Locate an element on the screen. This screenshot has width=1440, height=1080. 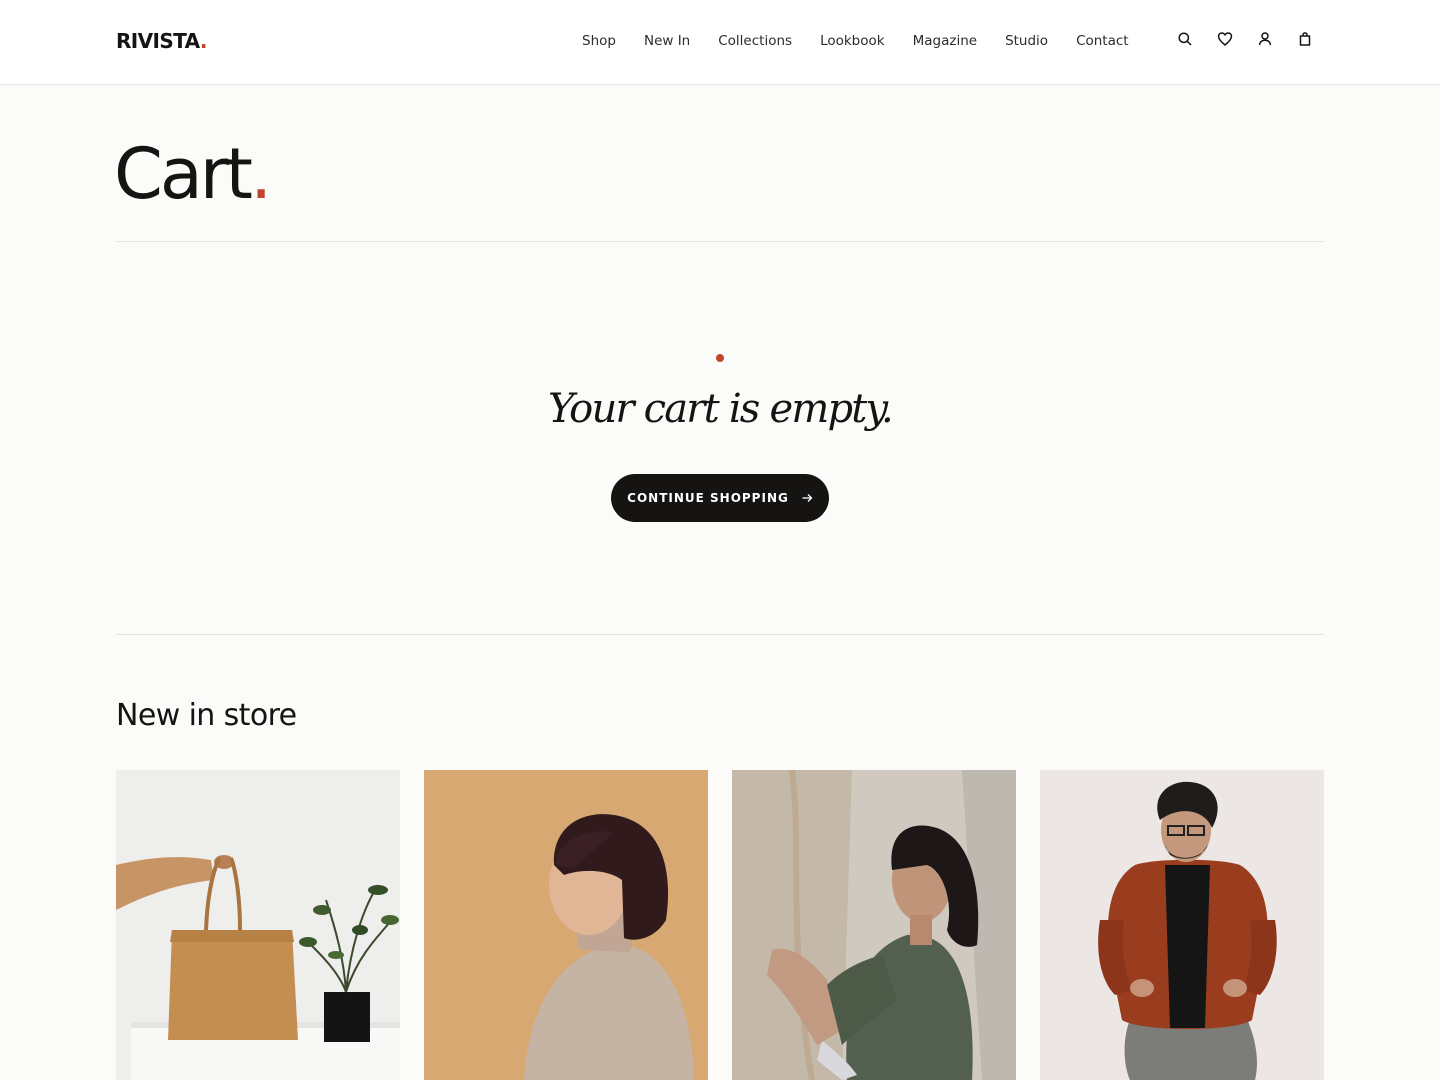
continue-shopping-label: CONTINUE SHOPPING is located at coordinates (708, 498).